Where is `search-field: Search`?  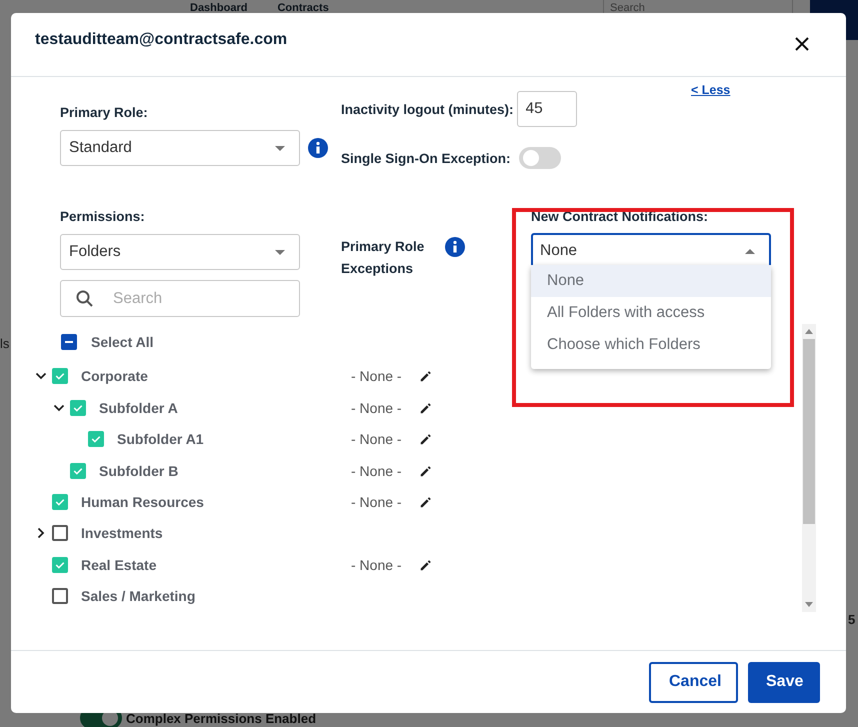
search-field: Search is located at coordinates (180, 298).